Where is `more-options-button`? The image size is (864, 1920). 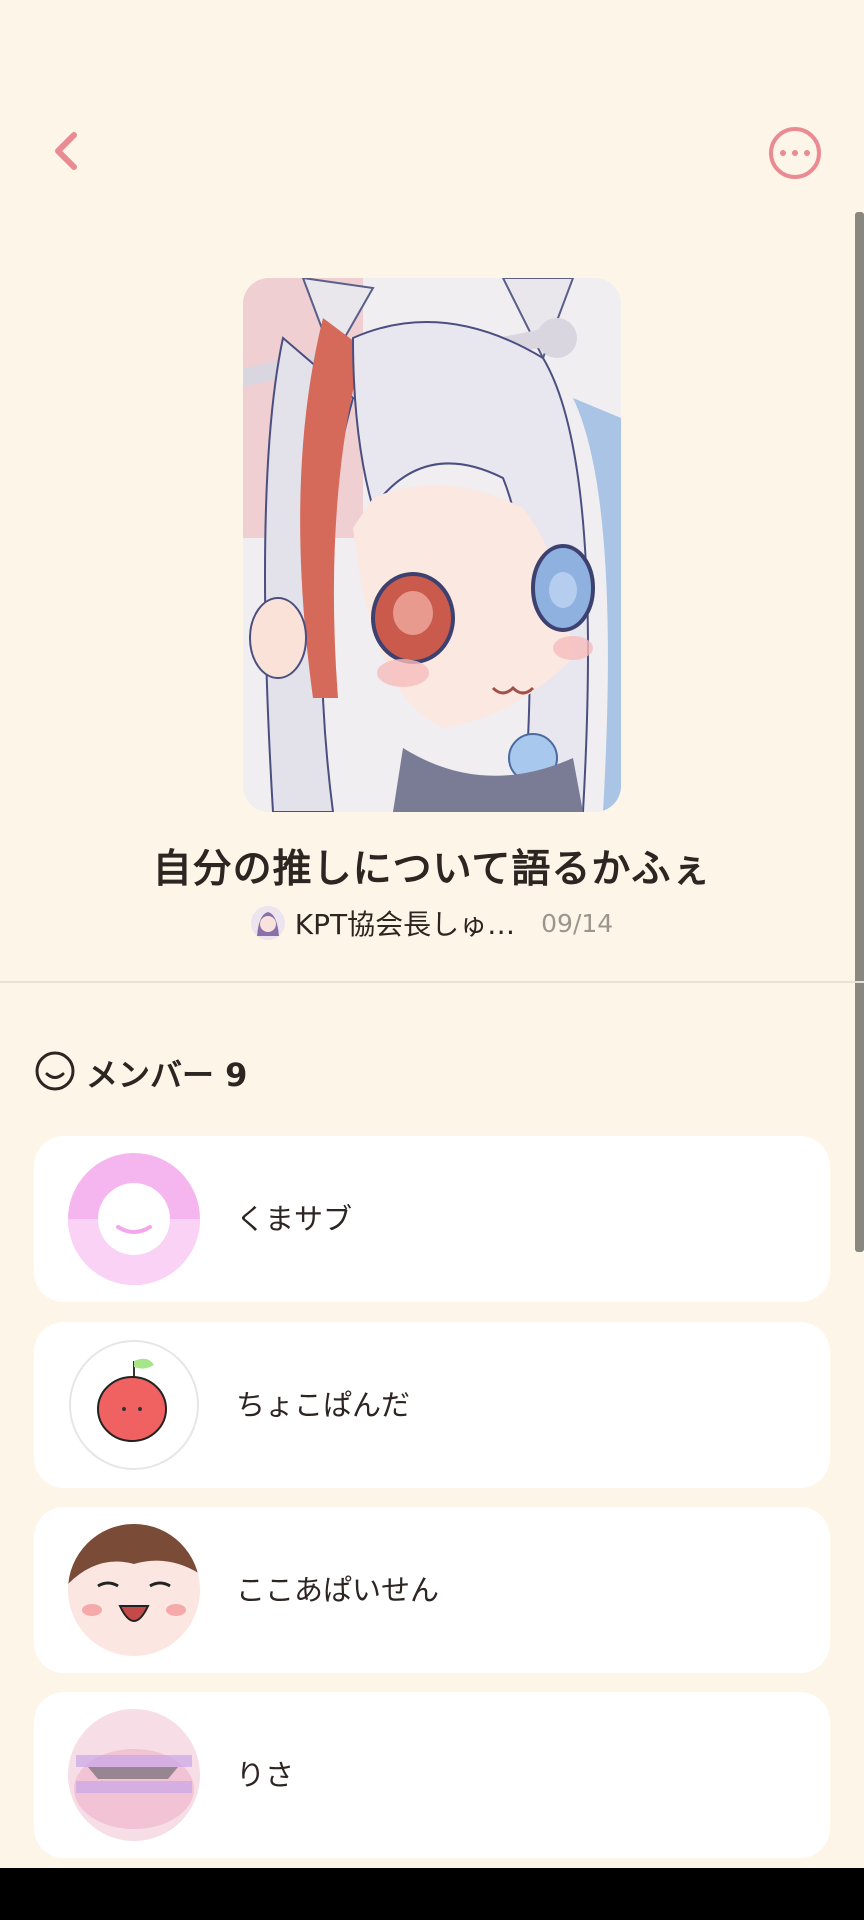
more-options-button is located at coordinates (795, 153).